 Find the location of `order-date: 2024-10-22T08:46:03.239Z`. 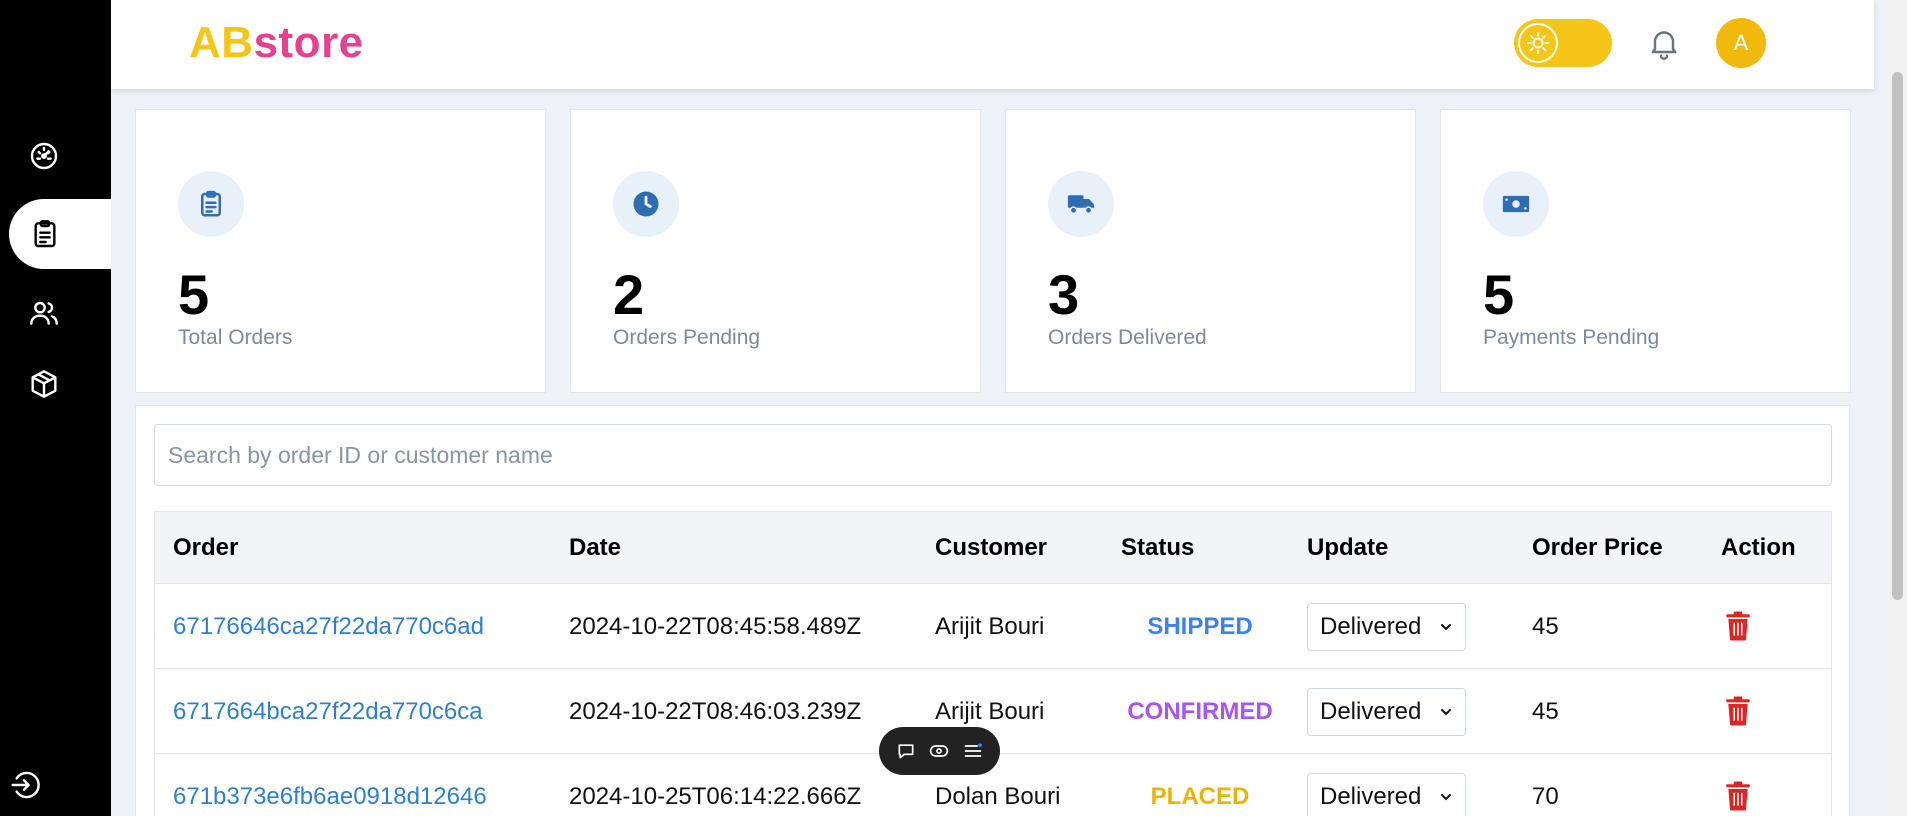

order-date: 2024-10-22T08:46:03.239Z is located at coordinates (715, 711).